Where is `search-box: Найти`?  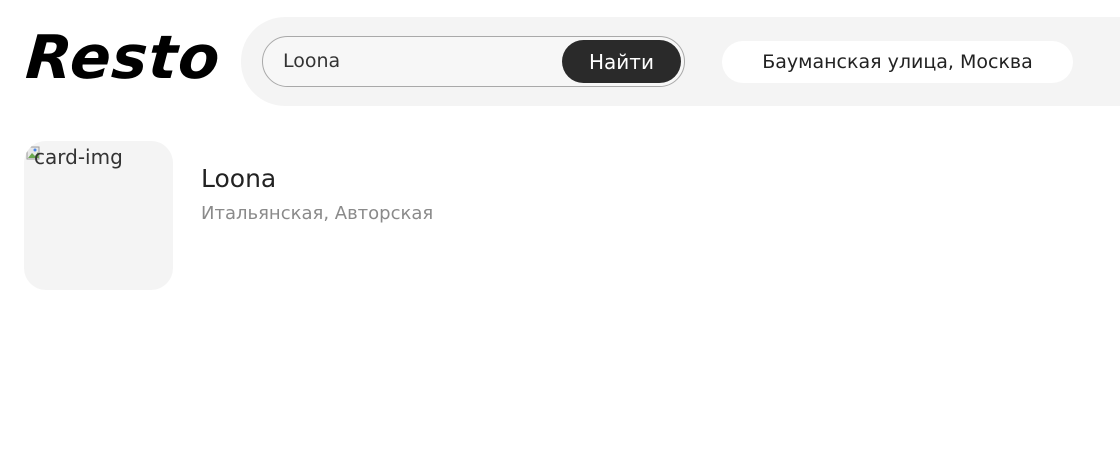
search-box: Найти is located at coordinates (473, 61).